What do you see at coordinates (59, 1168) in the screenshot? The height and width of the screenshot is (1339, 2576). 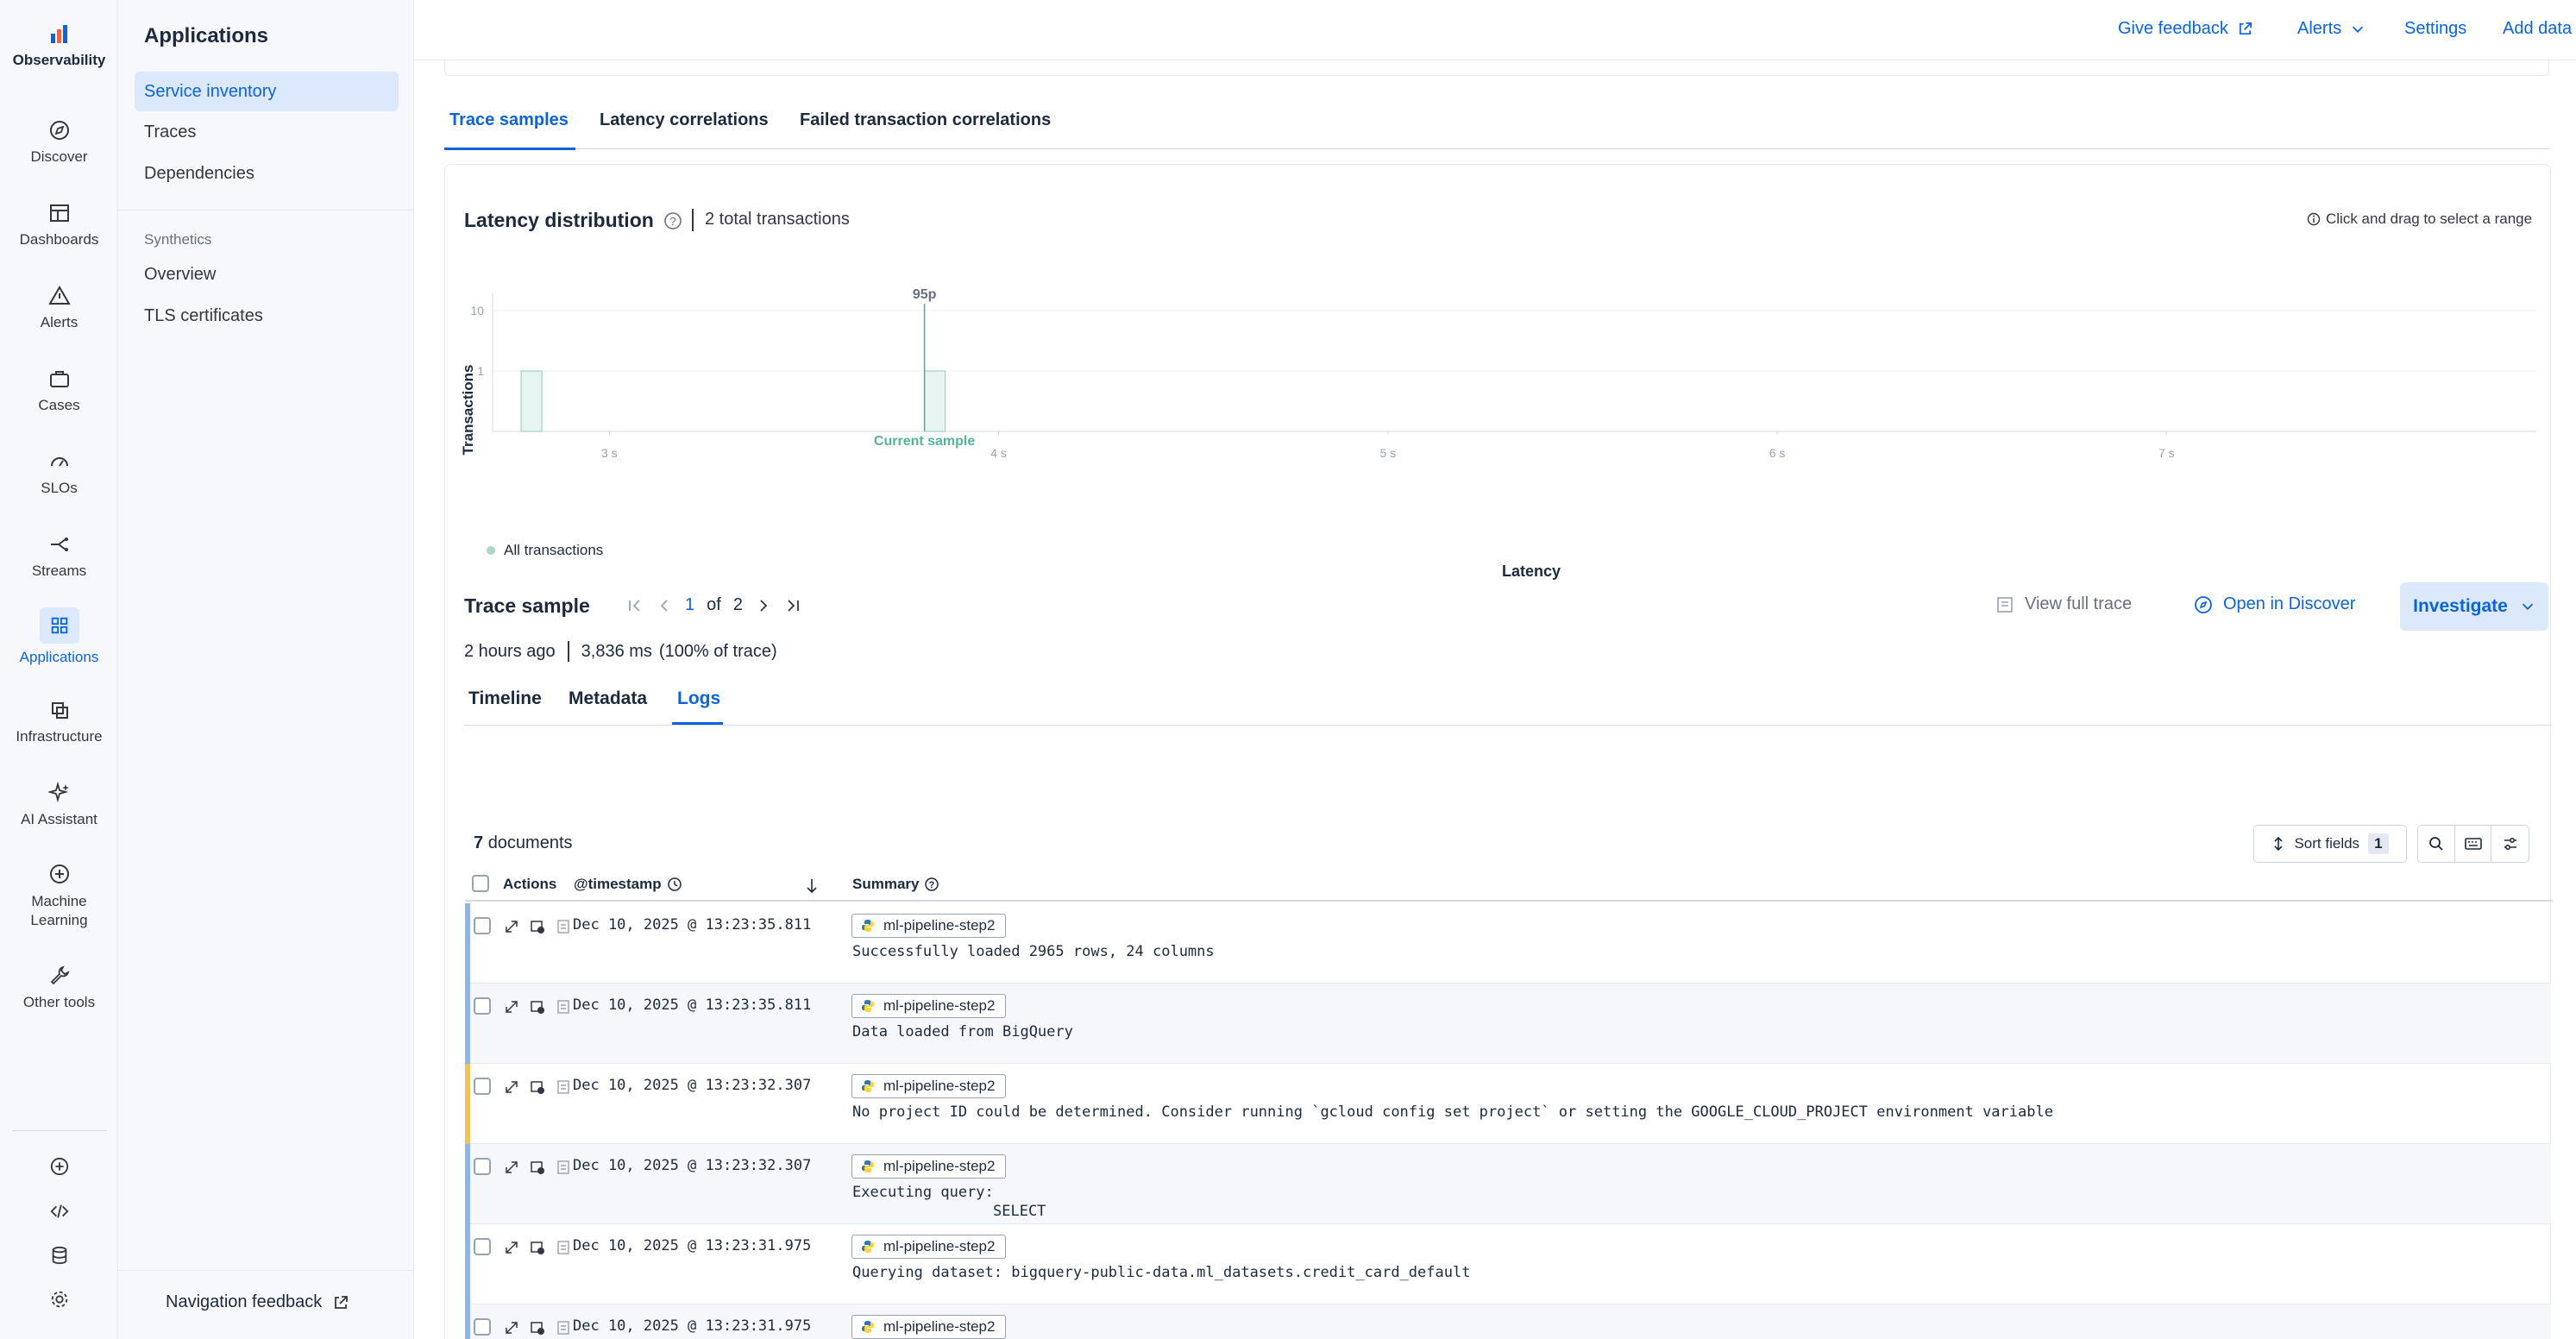 I see `add-button` at bounding box center [59, 1168].